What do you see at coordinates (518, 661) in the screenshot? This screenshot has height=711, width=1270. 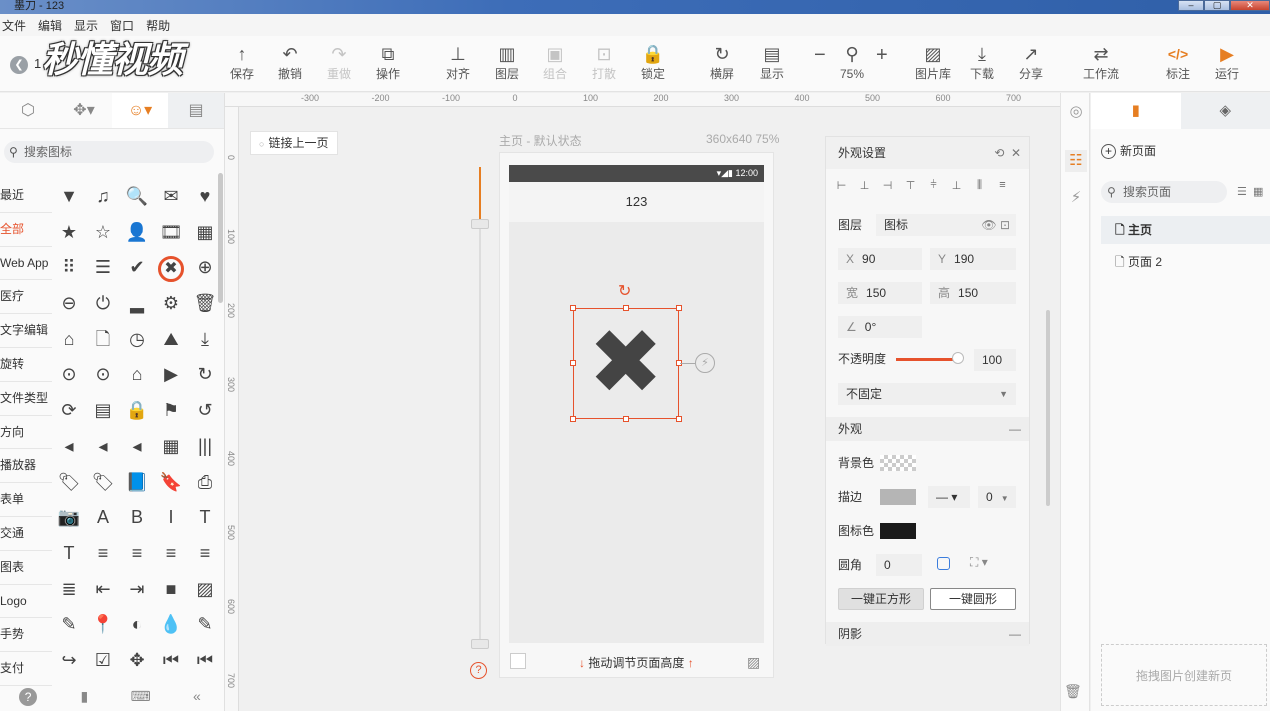 I see `page-checkbox` at bounding box center [518, 661].